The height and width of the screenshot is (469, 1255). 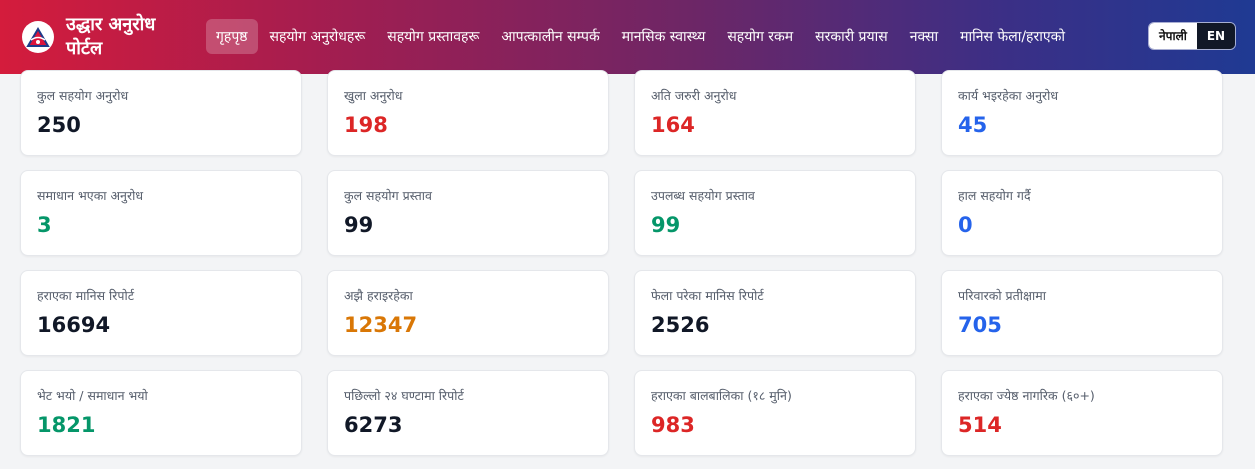 I want to click on stat-value: 12347, so click(x=381, y=325).